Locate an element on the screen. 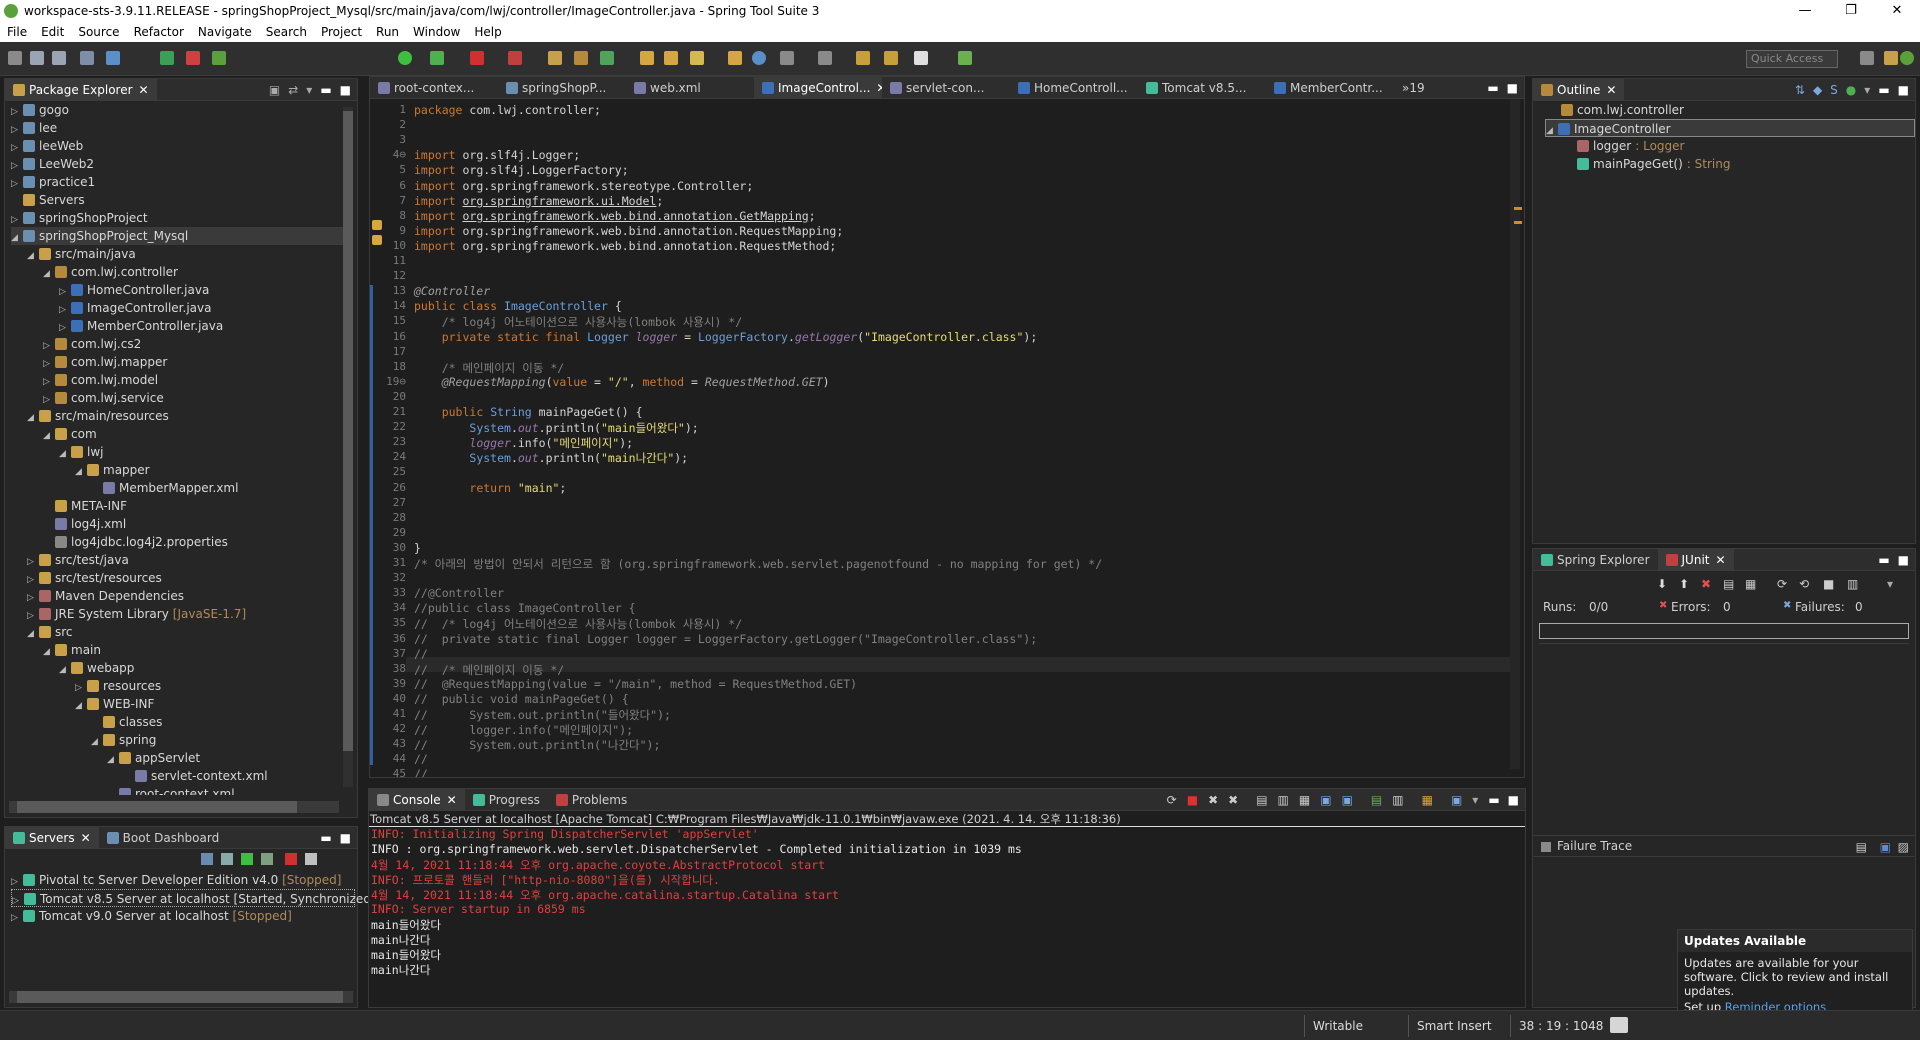  tree-item: ◢ main is located at coordinates (72, 650).